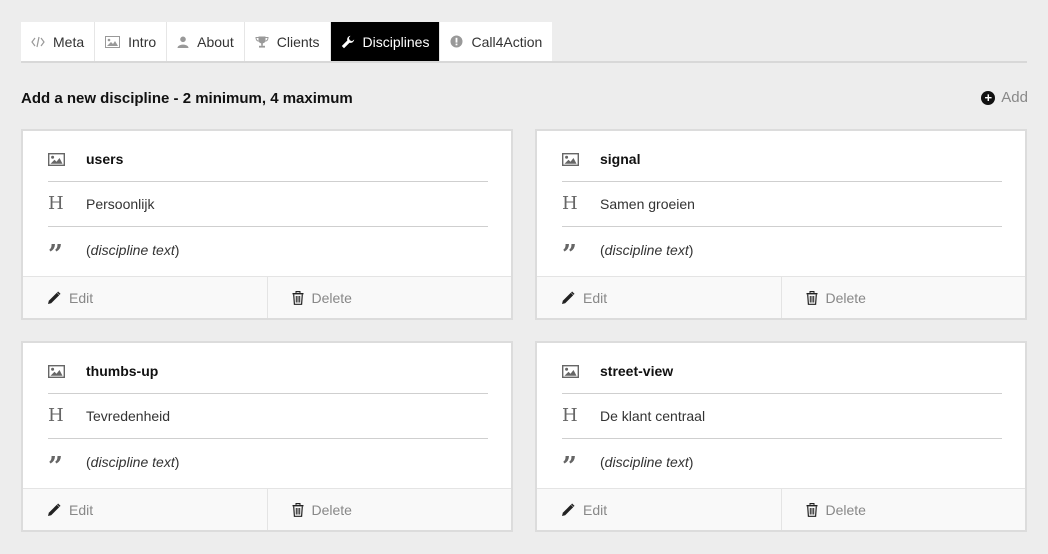 Image resolution: width=1048 pixels, height=554 pixels. Describe the element at coordinates (637, 371) in the screenshot. I see `card-icon-name: street-view` at that location.